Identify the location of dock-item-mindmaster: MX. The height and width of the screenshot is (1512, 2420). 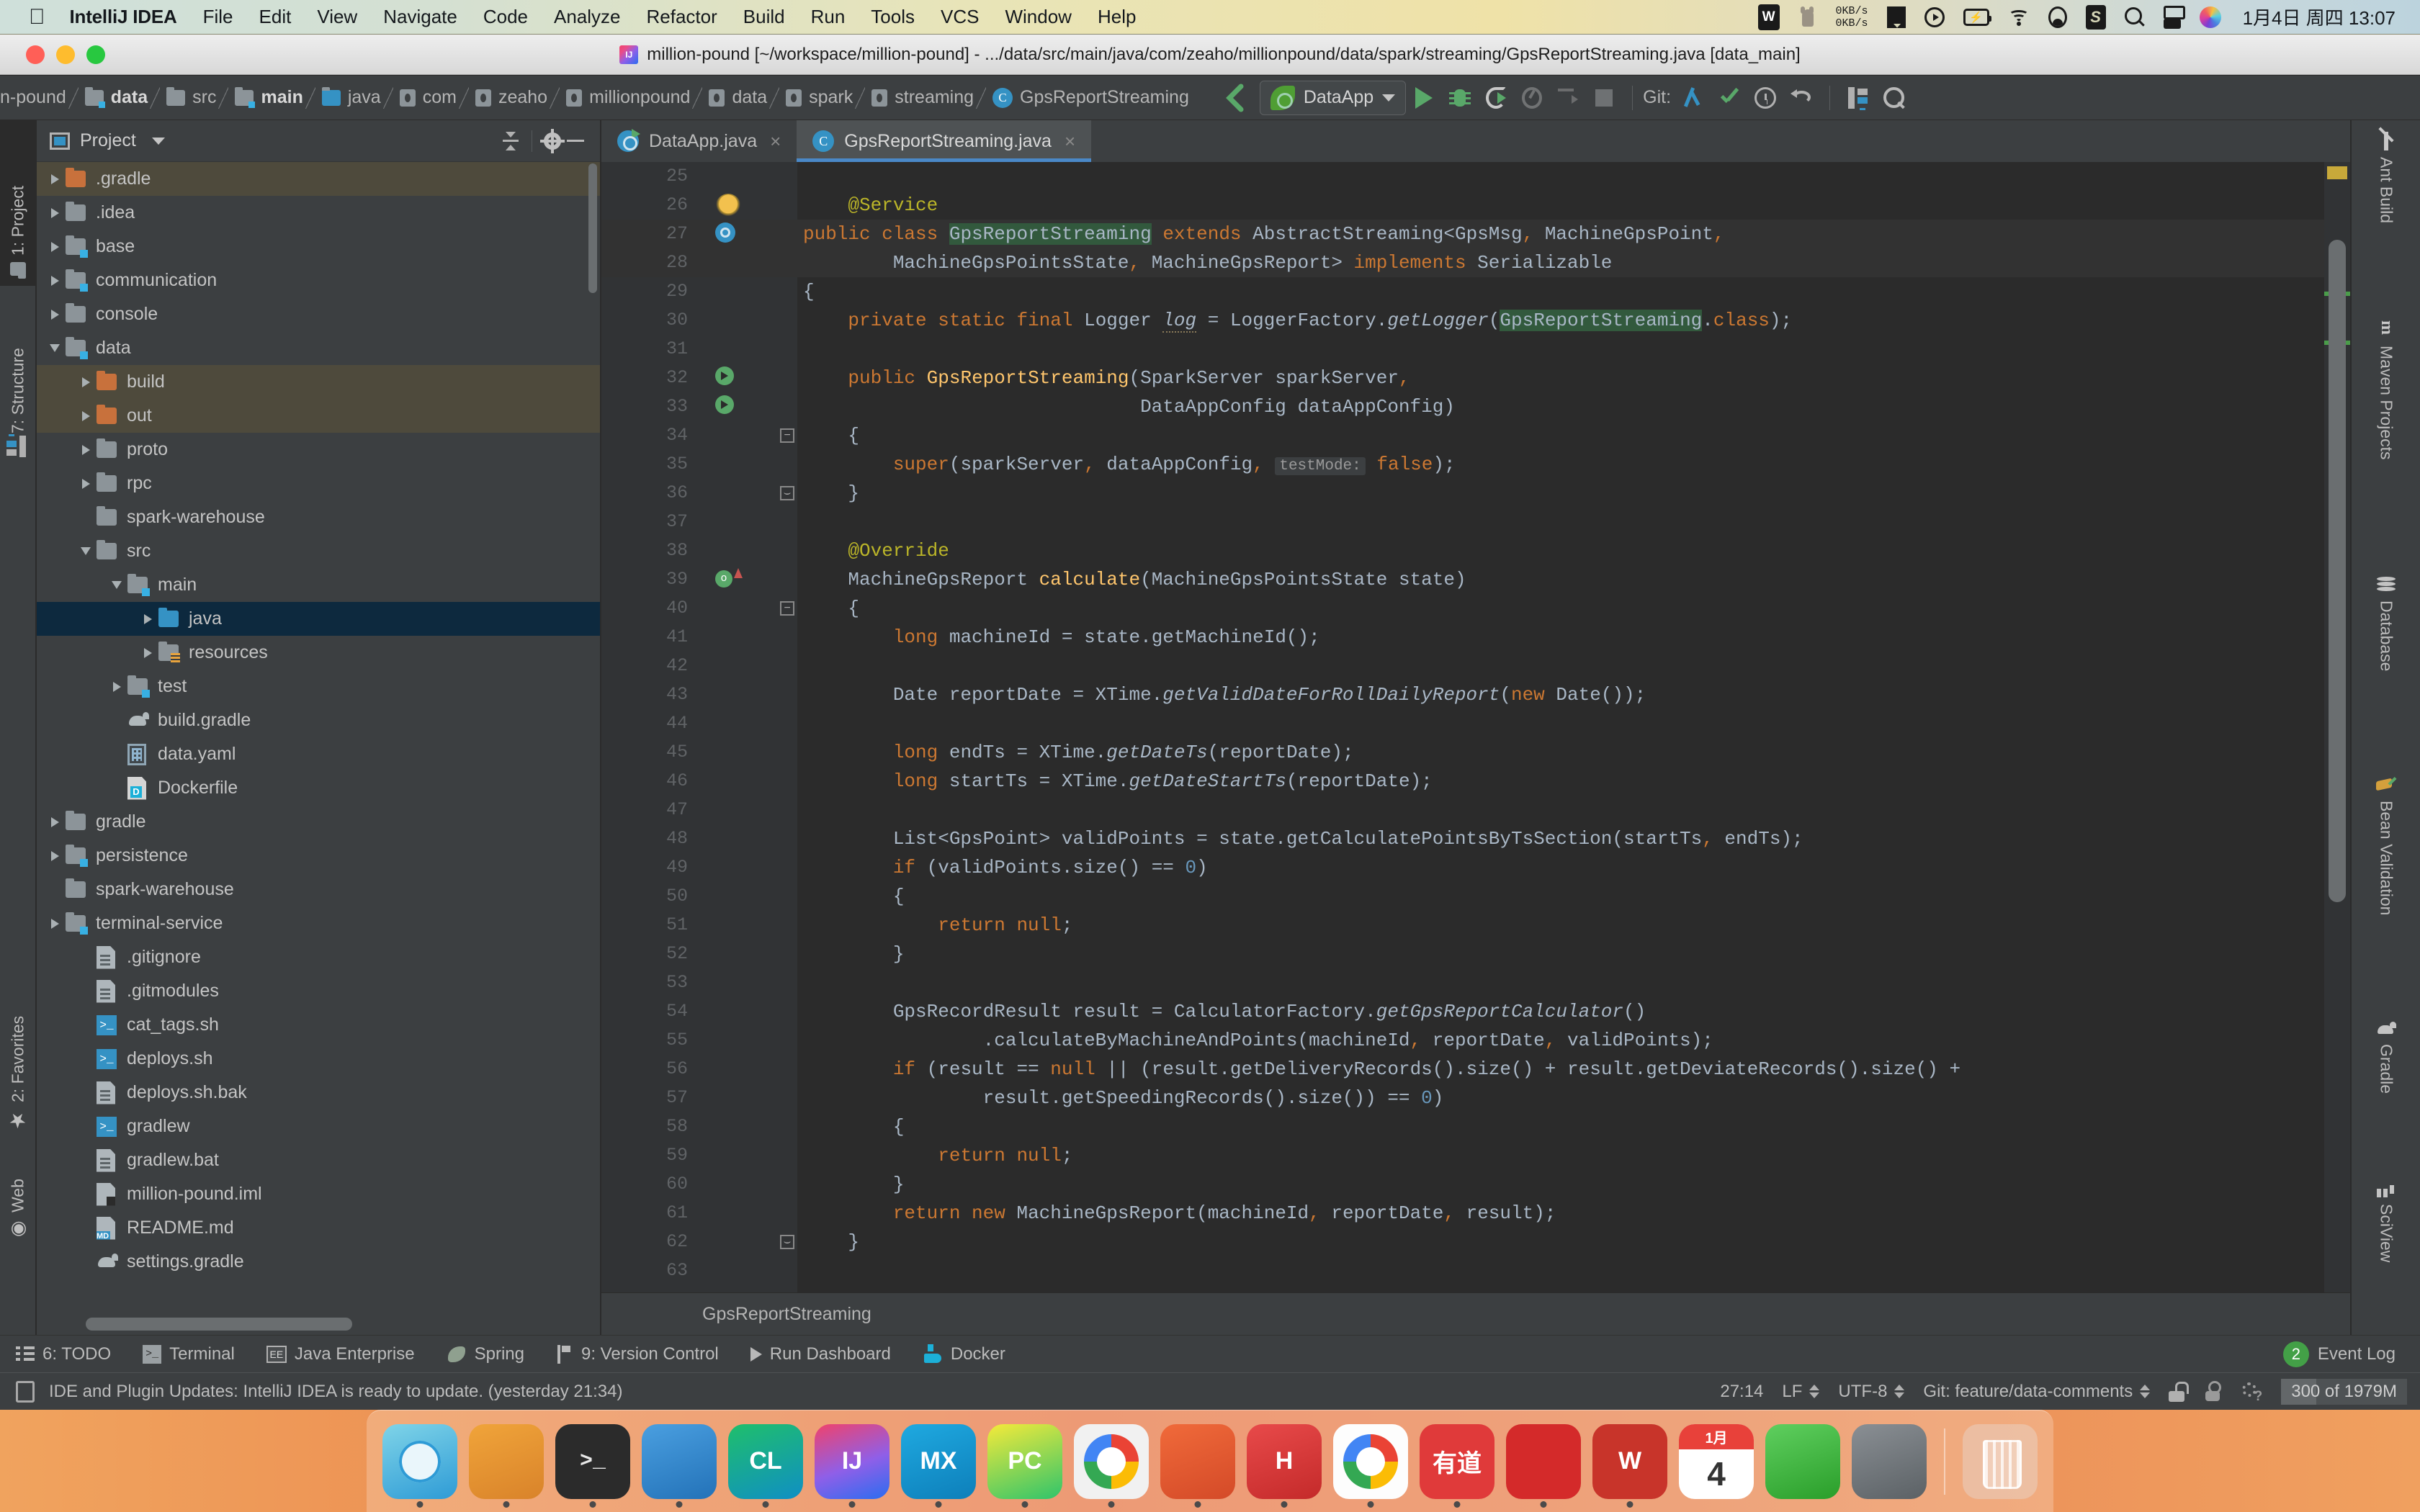
(939, 1465).